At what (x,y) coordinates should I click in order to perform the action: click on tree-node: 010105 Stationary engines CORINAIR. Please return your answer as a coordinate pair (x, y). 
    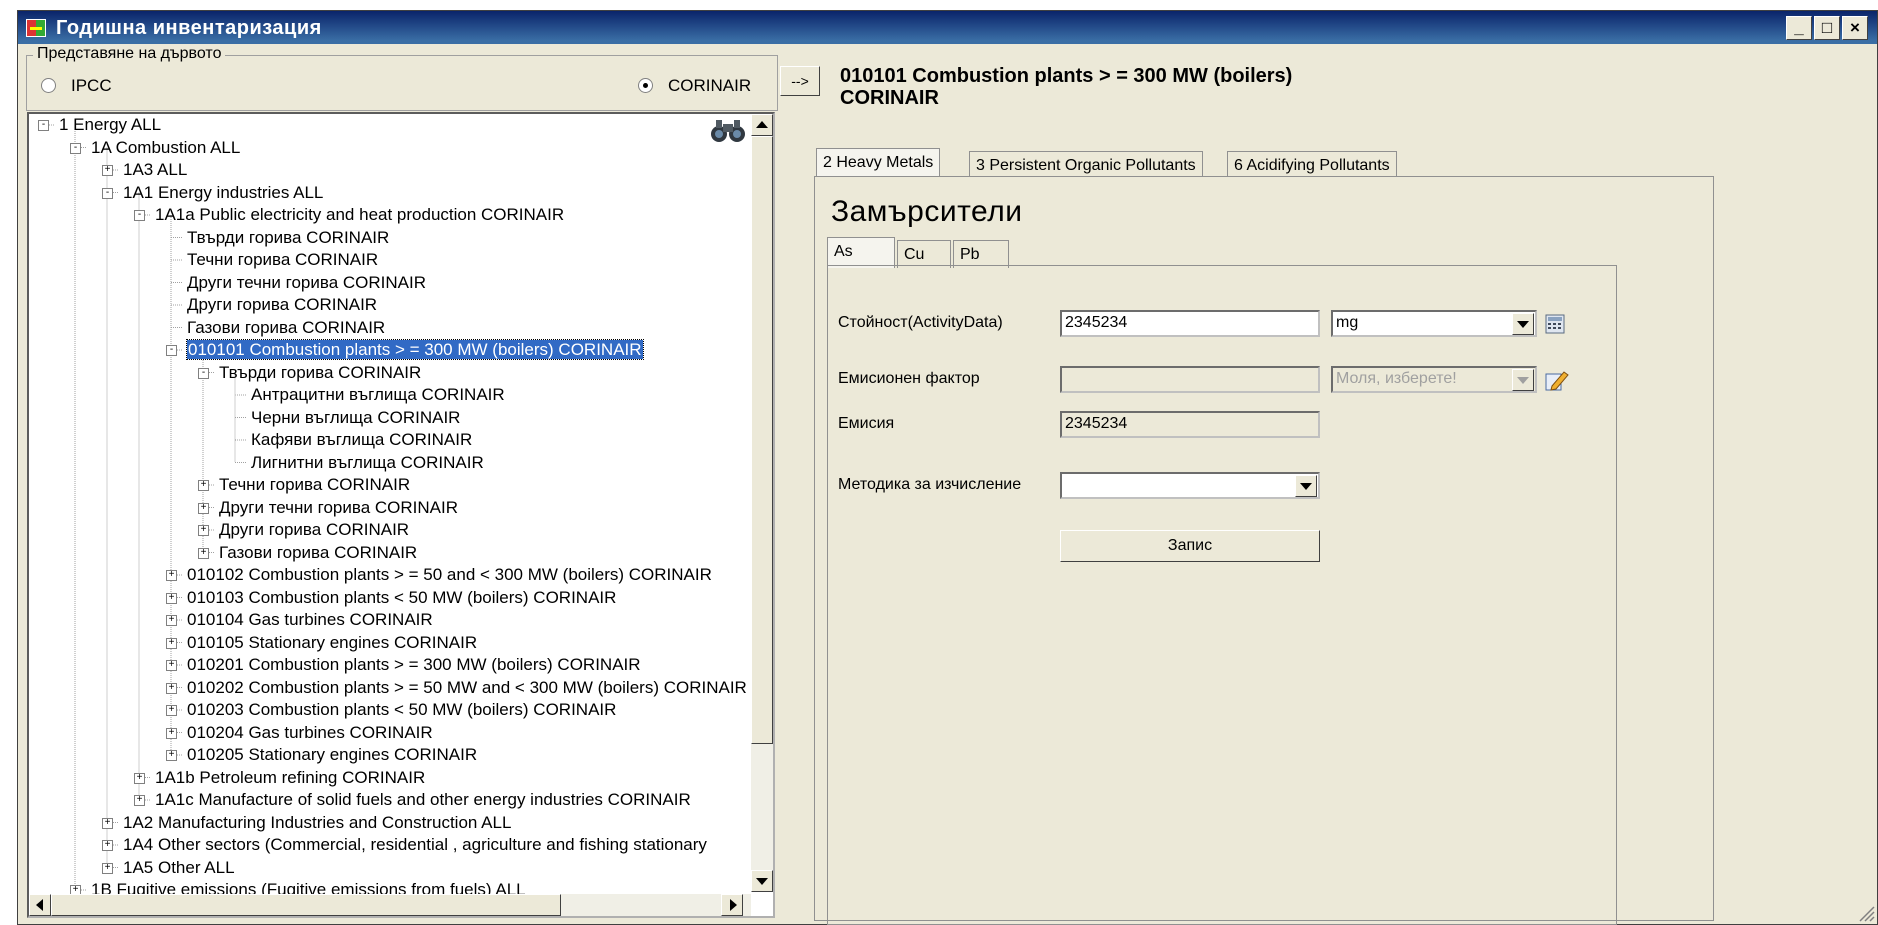
    Looking at the image, I should click on (332, 643).